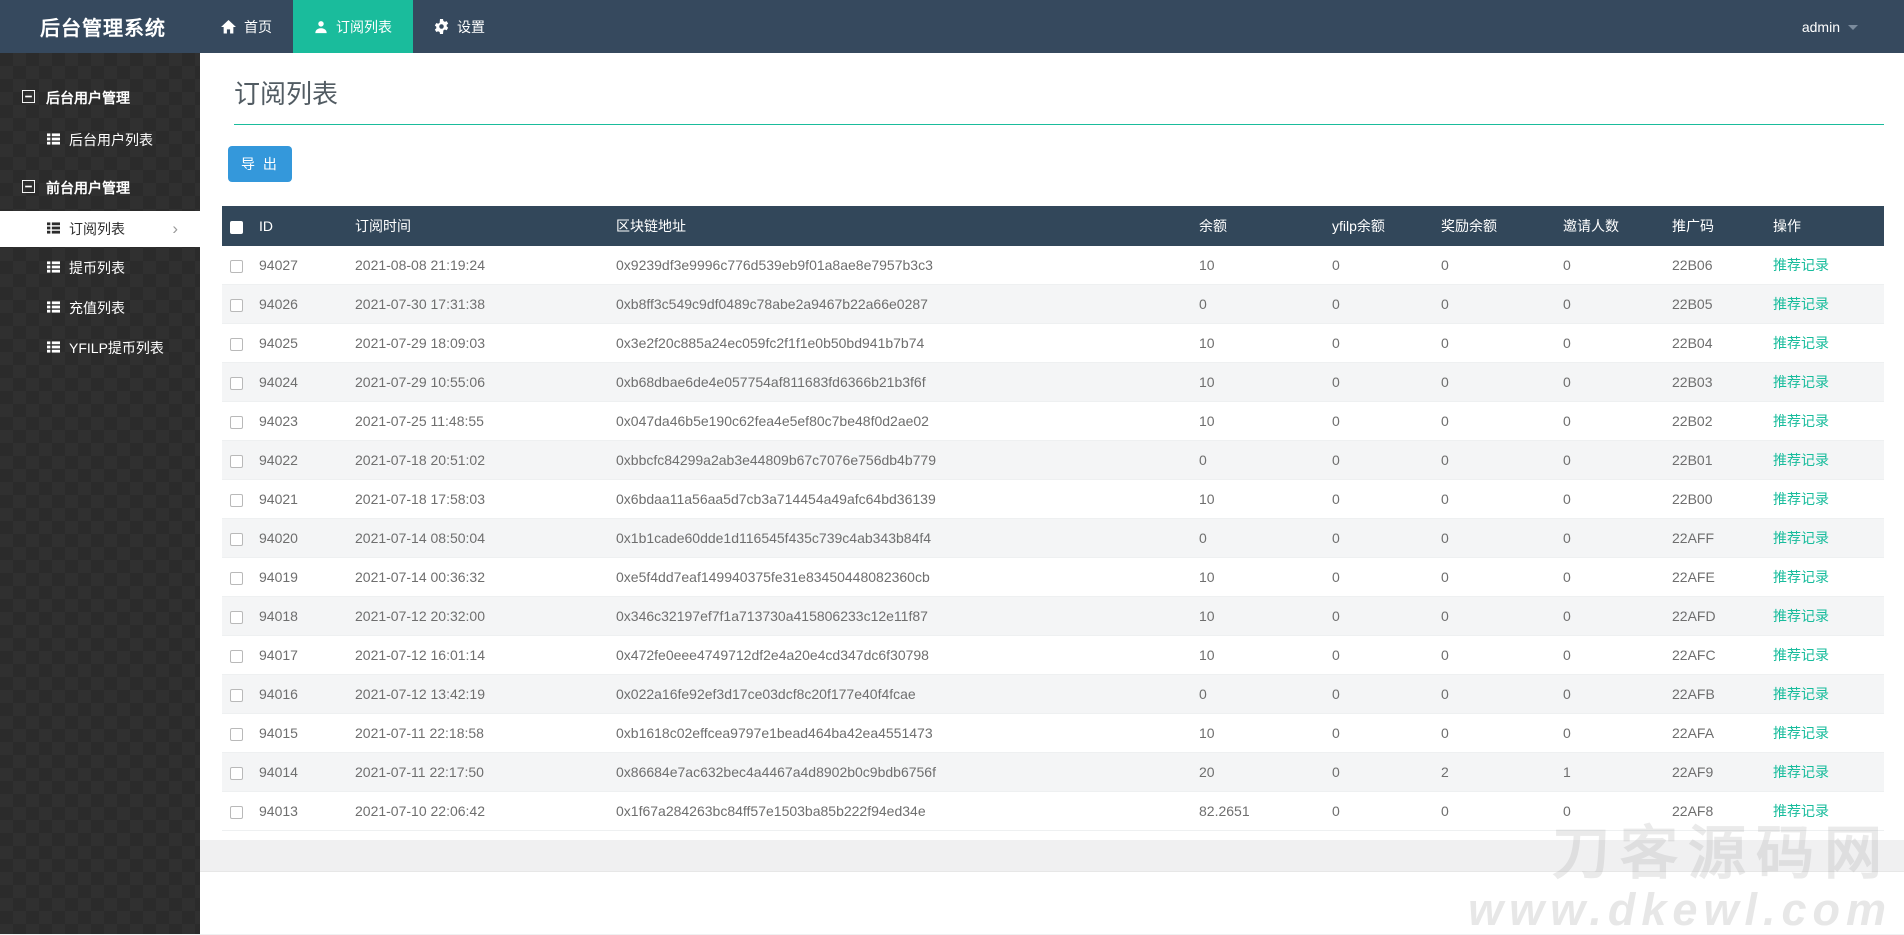 Image resolution: width=1904 pixels, height=935 pixels. What do you see at coordinates (477, 499) in the screenshot?
I see `cell-time: 2021-07-18 17:58:03` at bounding box center [477, 499].